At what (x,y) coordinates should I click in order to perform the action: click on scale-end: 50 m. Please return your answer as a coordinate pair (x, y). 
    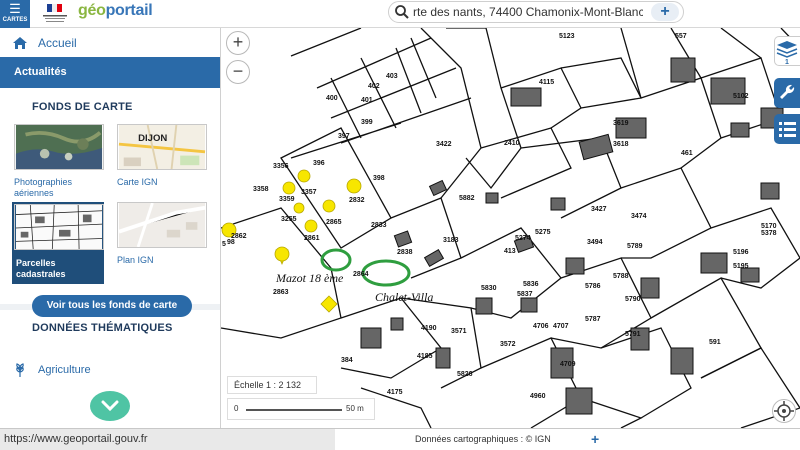
    Looking at the image, I should click on (355, 408).